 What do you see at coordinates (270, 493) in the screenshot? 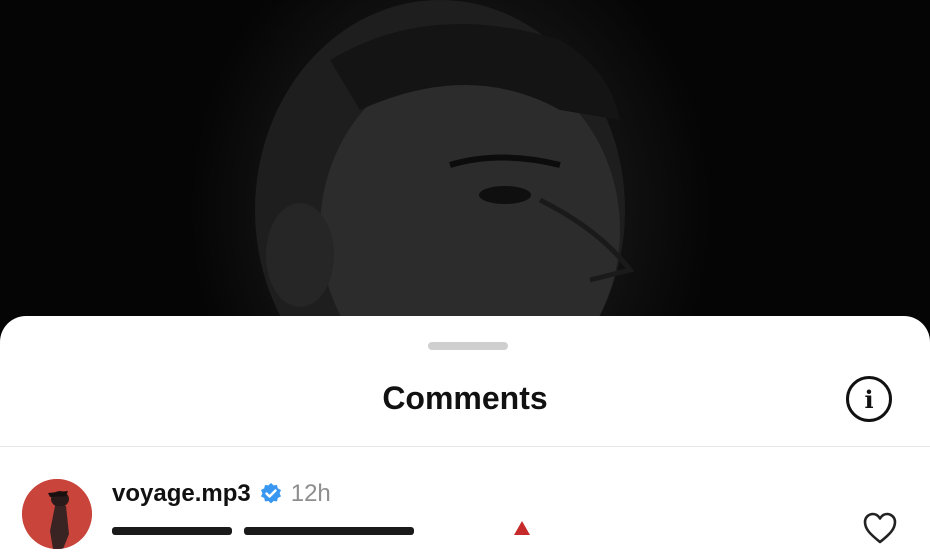
I see `verified-badge-icon` at bounding box center [270, 493].